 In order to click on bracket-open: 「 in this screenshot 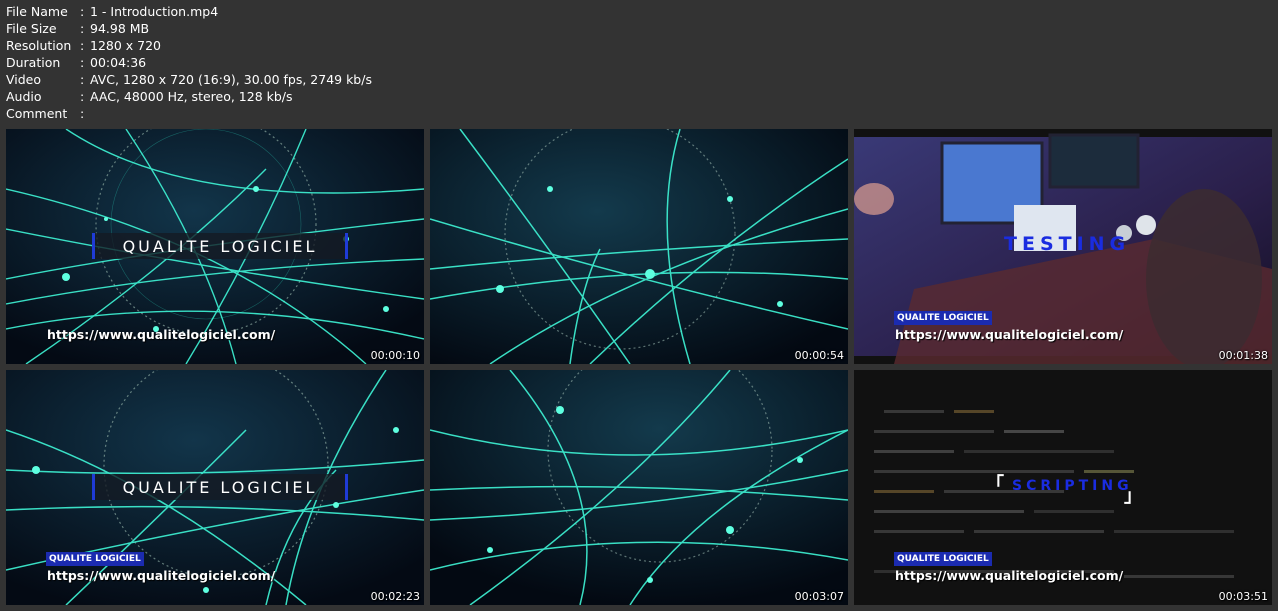, I will do `click(995, 484)`.